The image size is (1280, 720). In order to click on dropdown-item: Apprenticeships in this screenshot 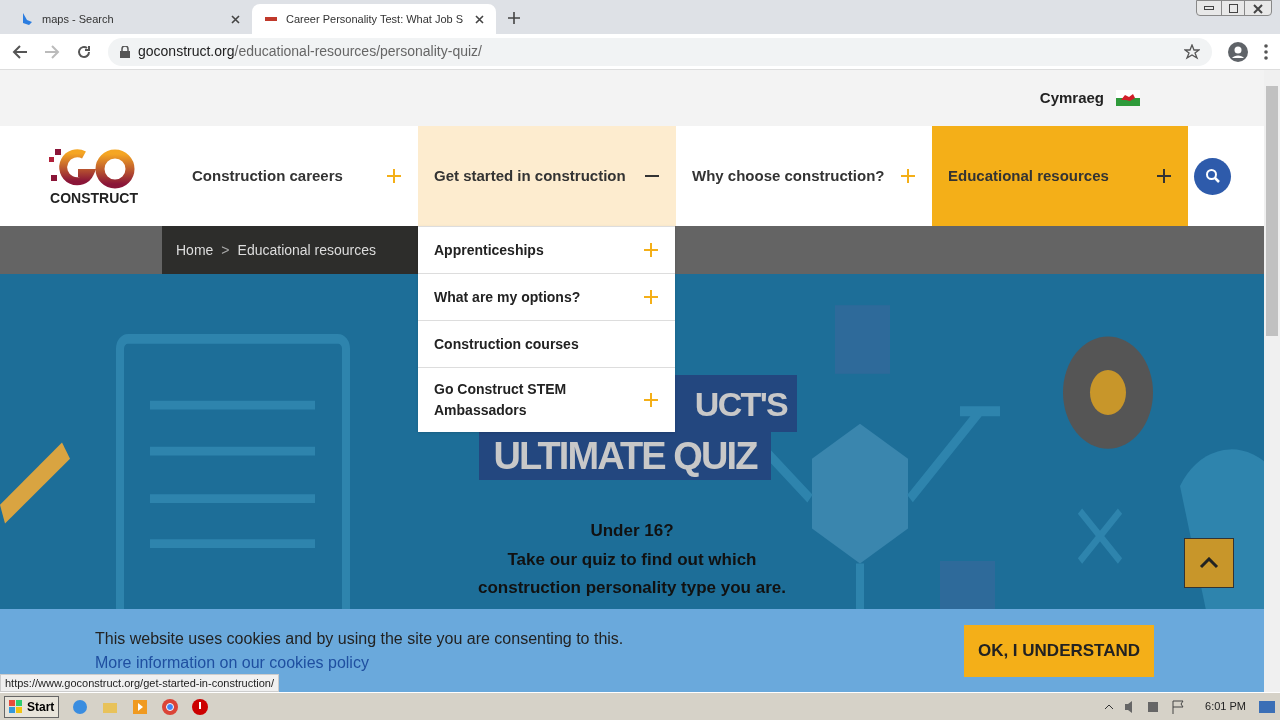, I will do `click(546, 249)`.